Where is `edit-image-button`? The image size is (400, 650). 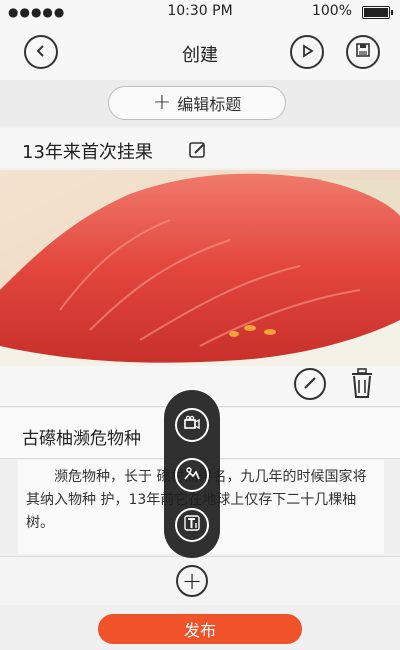 edit-image-button is located at coordinates (310, 384).